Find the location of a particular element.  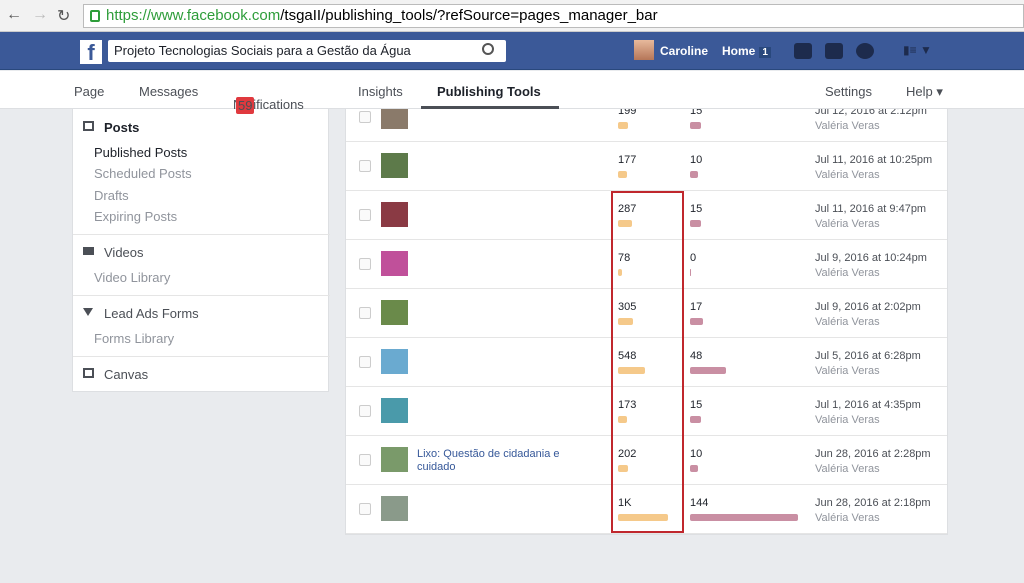

forward-icon: → is located at coordinates (40, 15).